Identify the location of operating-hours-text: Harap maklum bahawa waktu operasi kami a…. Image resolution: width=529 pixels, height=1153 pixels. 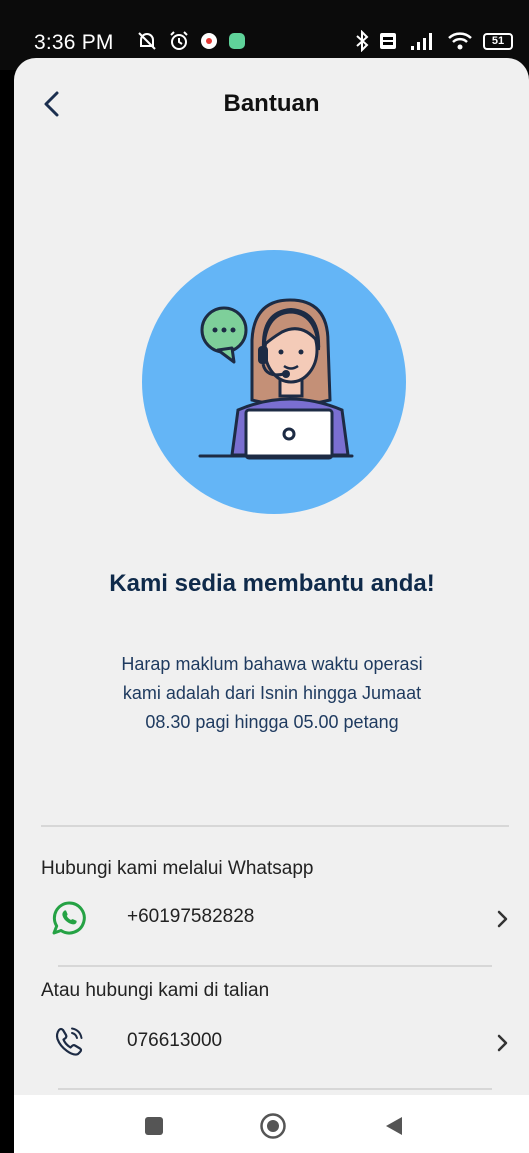
(272, 693).